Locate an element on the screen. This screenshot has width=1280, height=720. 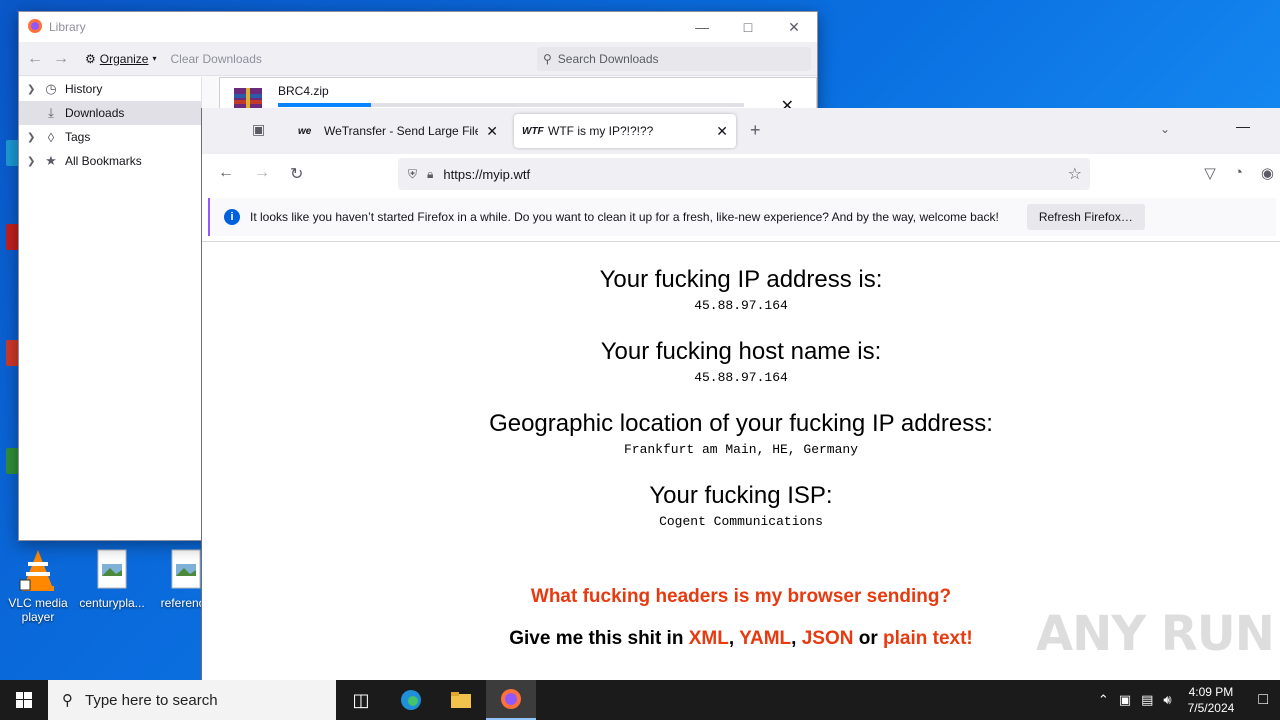
clock-date: 7/5/2024 is located at coordinates (1211, 708).